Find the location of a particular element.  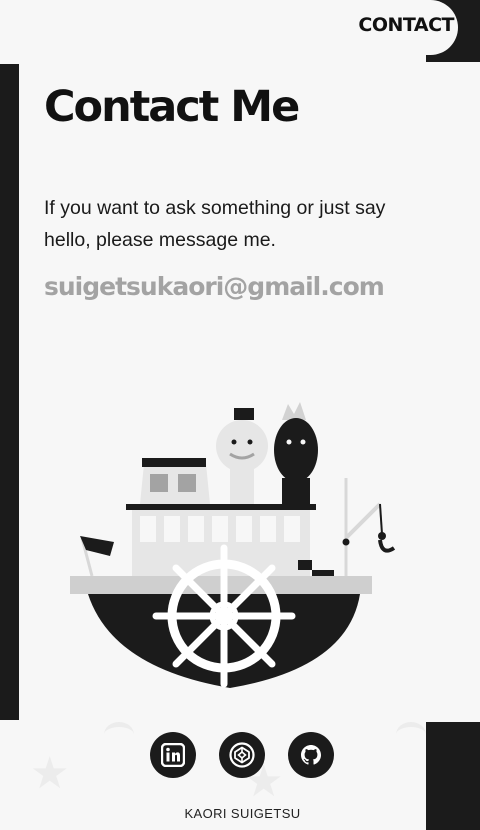

captain-character is located at coordinates (242, 446).